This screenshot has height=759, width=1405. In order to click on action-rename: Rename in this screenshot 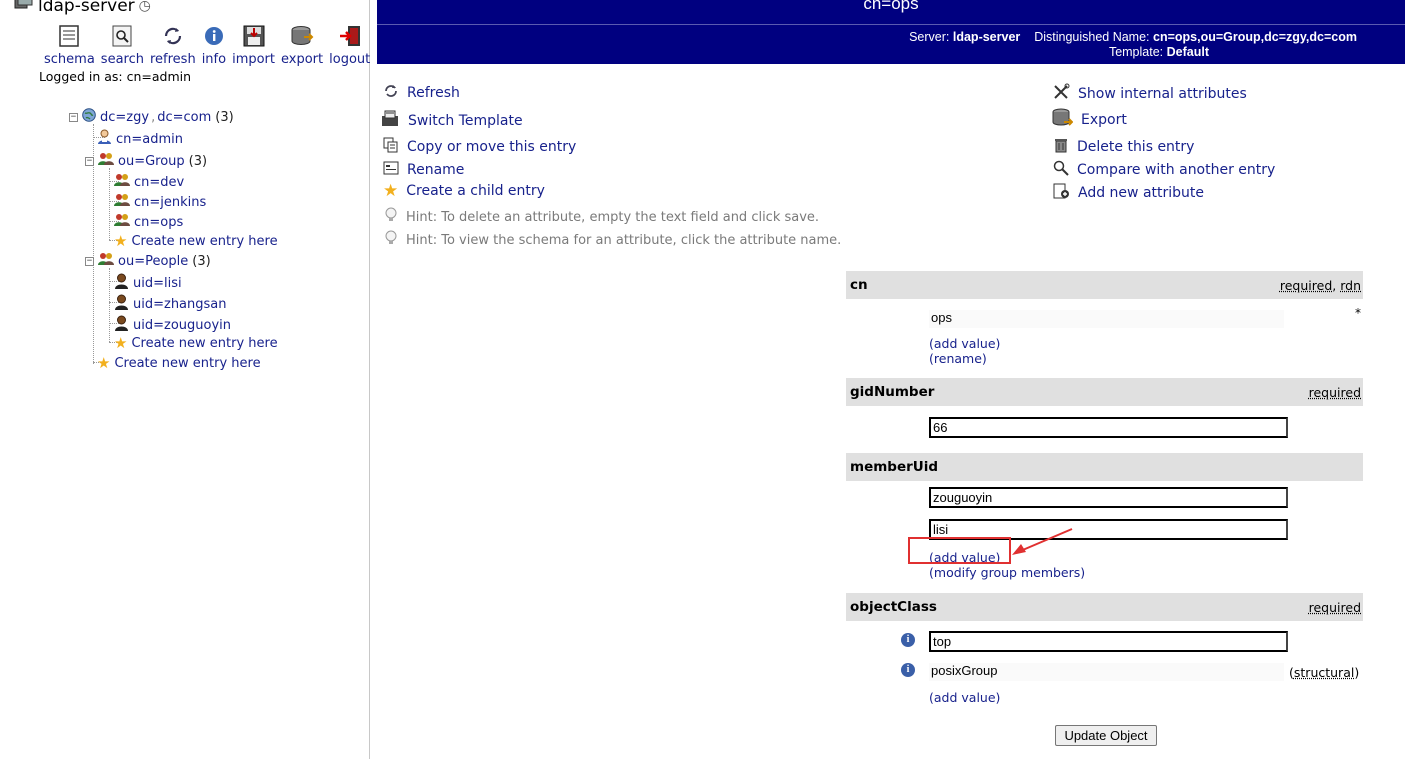, I will do `click(423, 170)`.